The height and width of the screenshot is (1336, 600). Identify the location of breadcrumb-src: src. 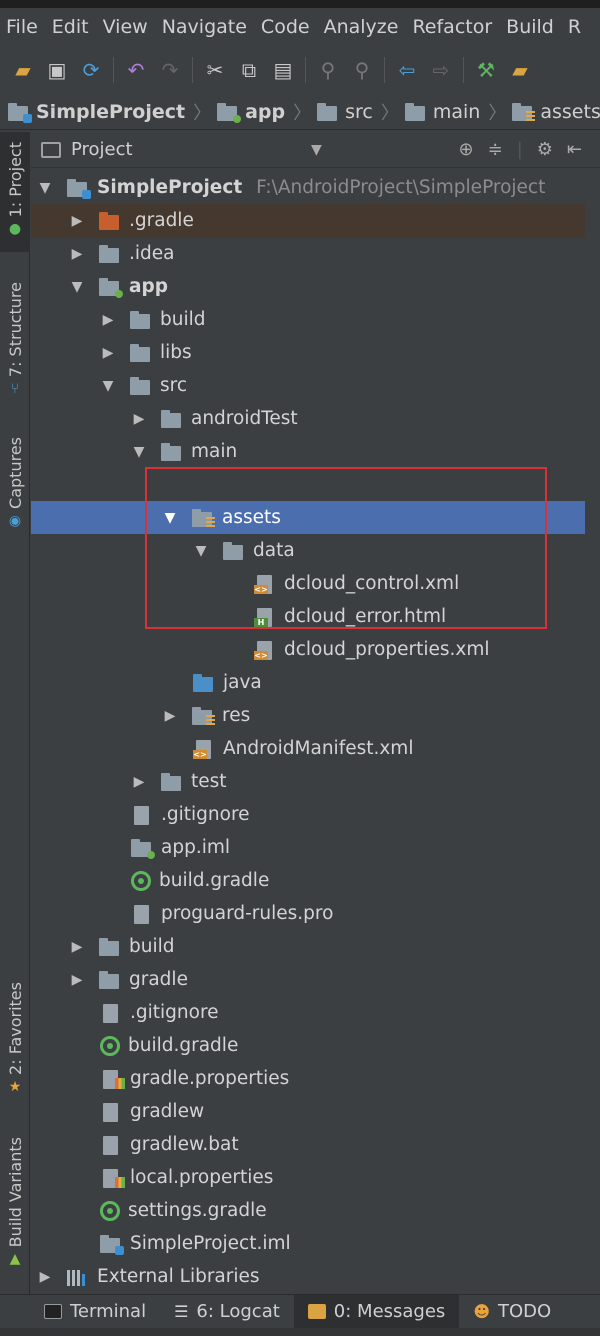
(347, 112).